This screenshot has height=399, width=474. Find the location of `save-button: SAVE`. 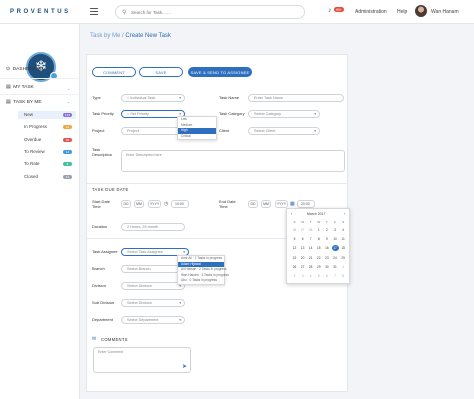

save-button: SAVE is located at coordinates (161, 72).